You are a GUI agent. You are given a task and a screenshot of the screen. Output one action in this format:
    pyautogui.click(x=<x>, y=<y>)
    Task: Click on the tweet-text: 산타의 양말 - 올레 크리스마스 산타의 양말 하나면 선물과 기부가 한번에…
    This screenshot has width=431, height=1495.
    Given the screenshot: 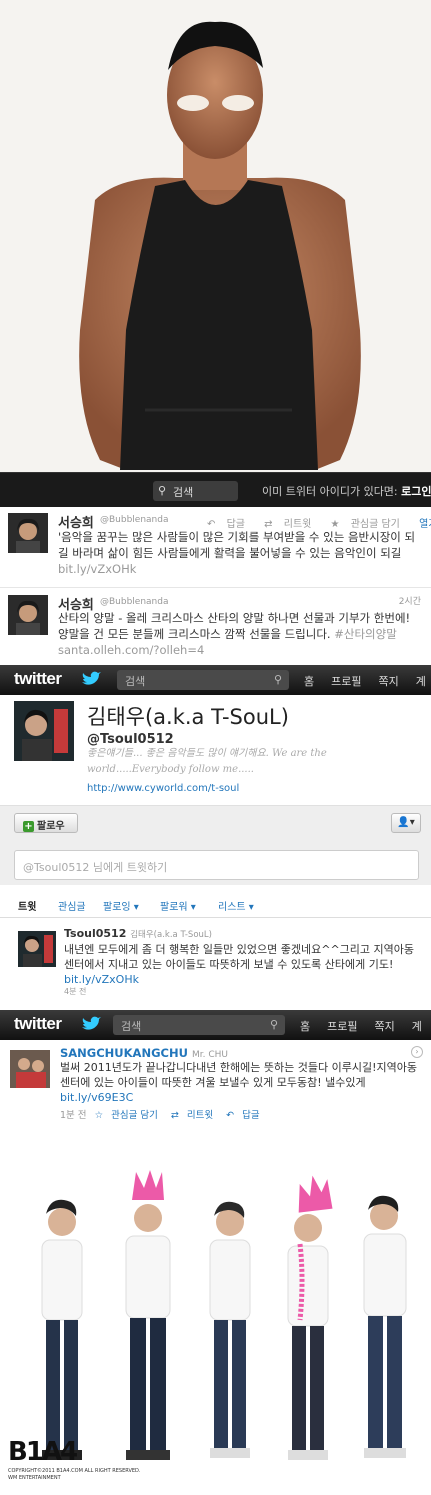 What is the action you would take?
    pyautogui.click(x=241, y=634)
    